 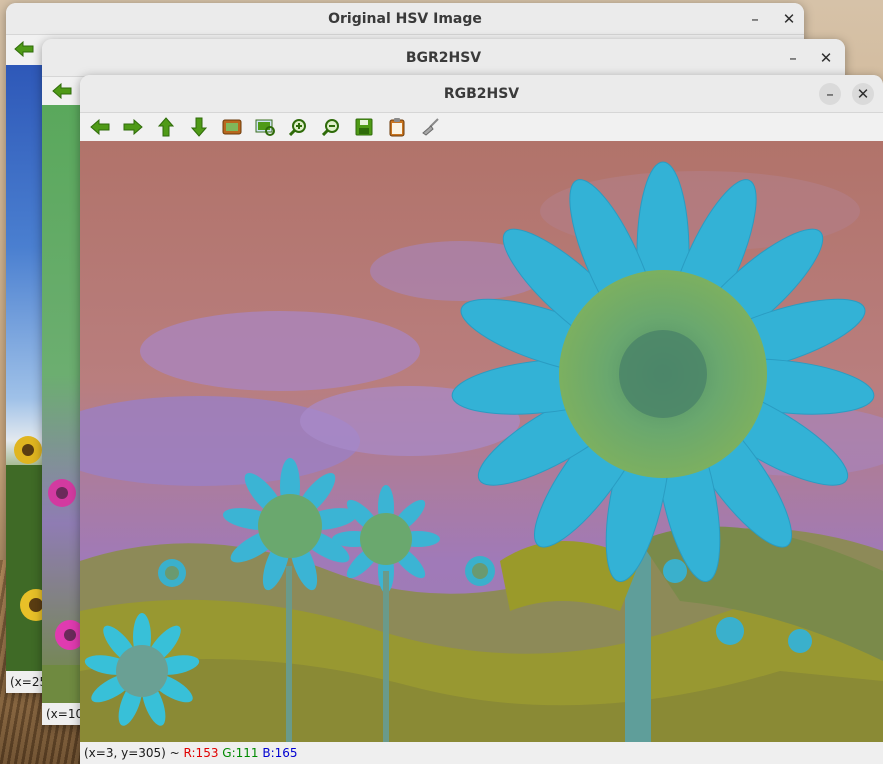 I want to click on zoom-fit-icon, so click(x=232, y=127).